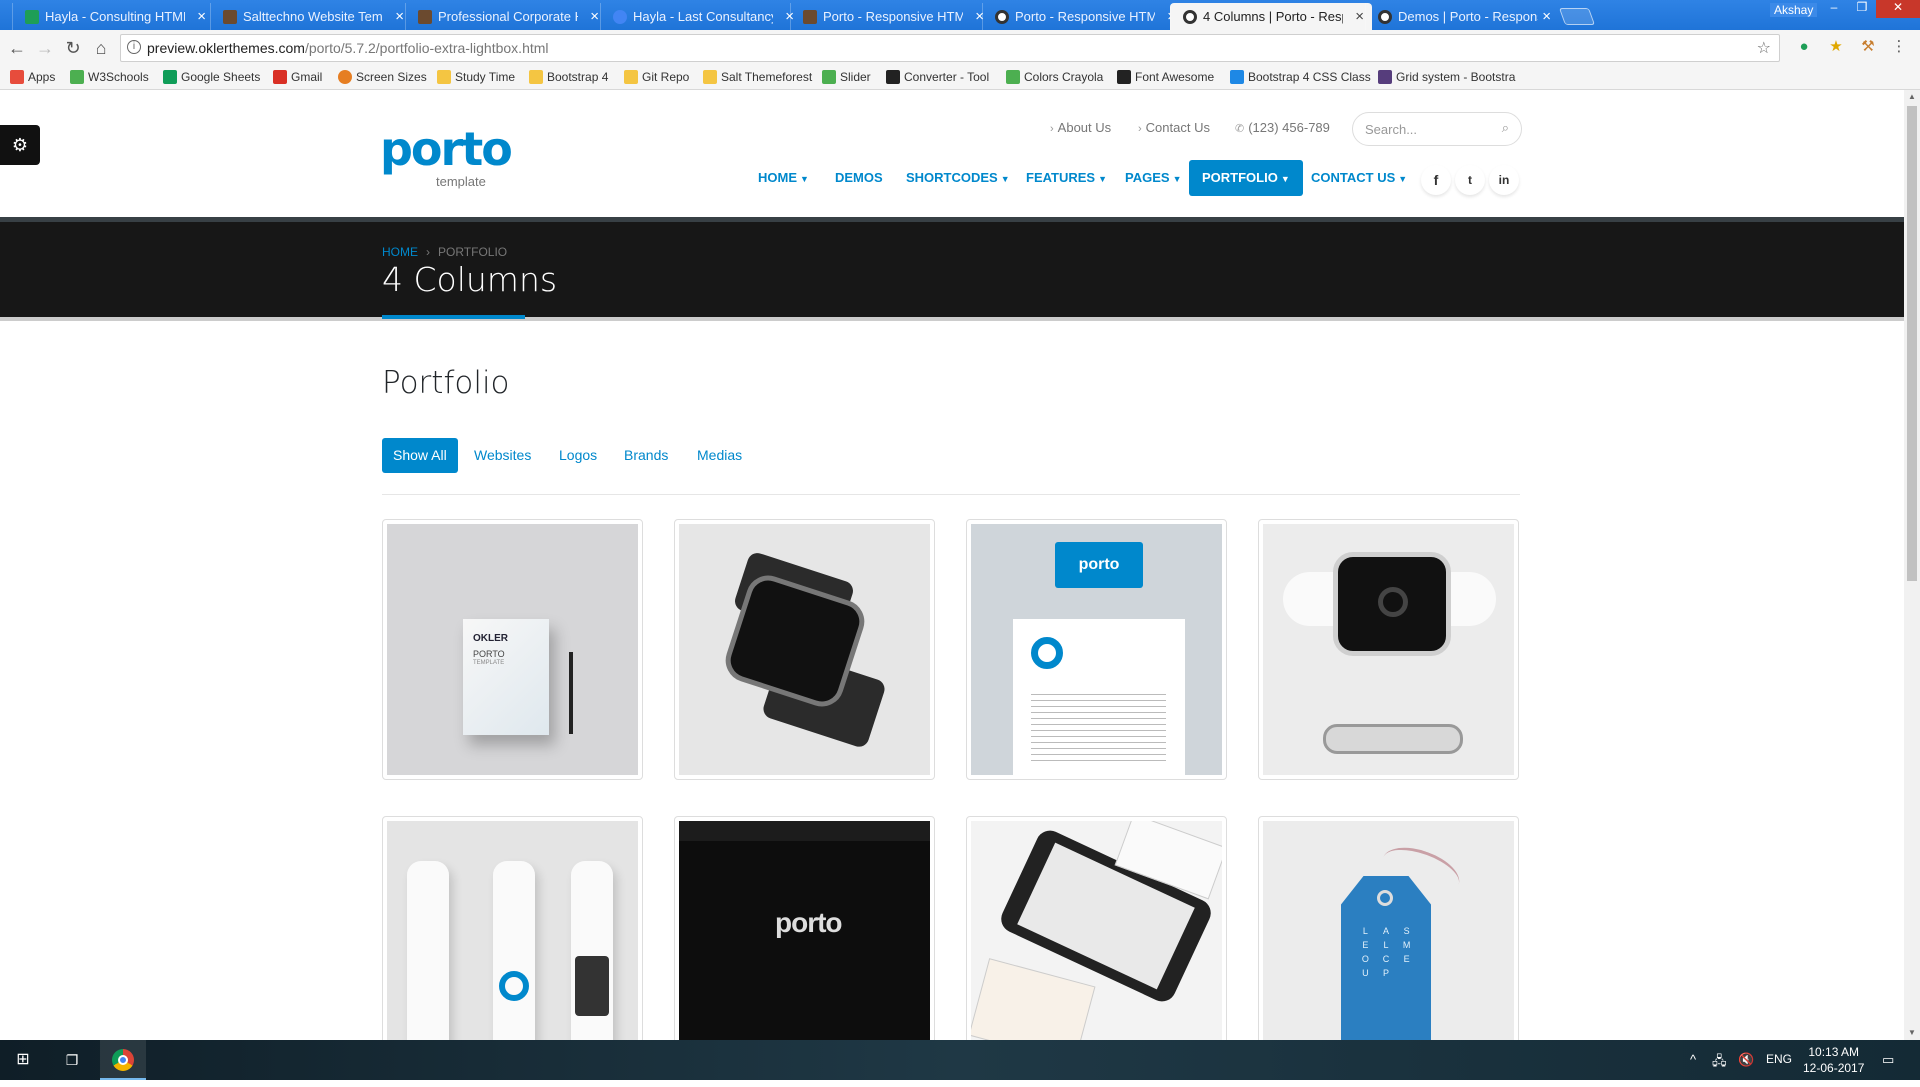  I want to click on bookmark: Slider, so click(846, 77).